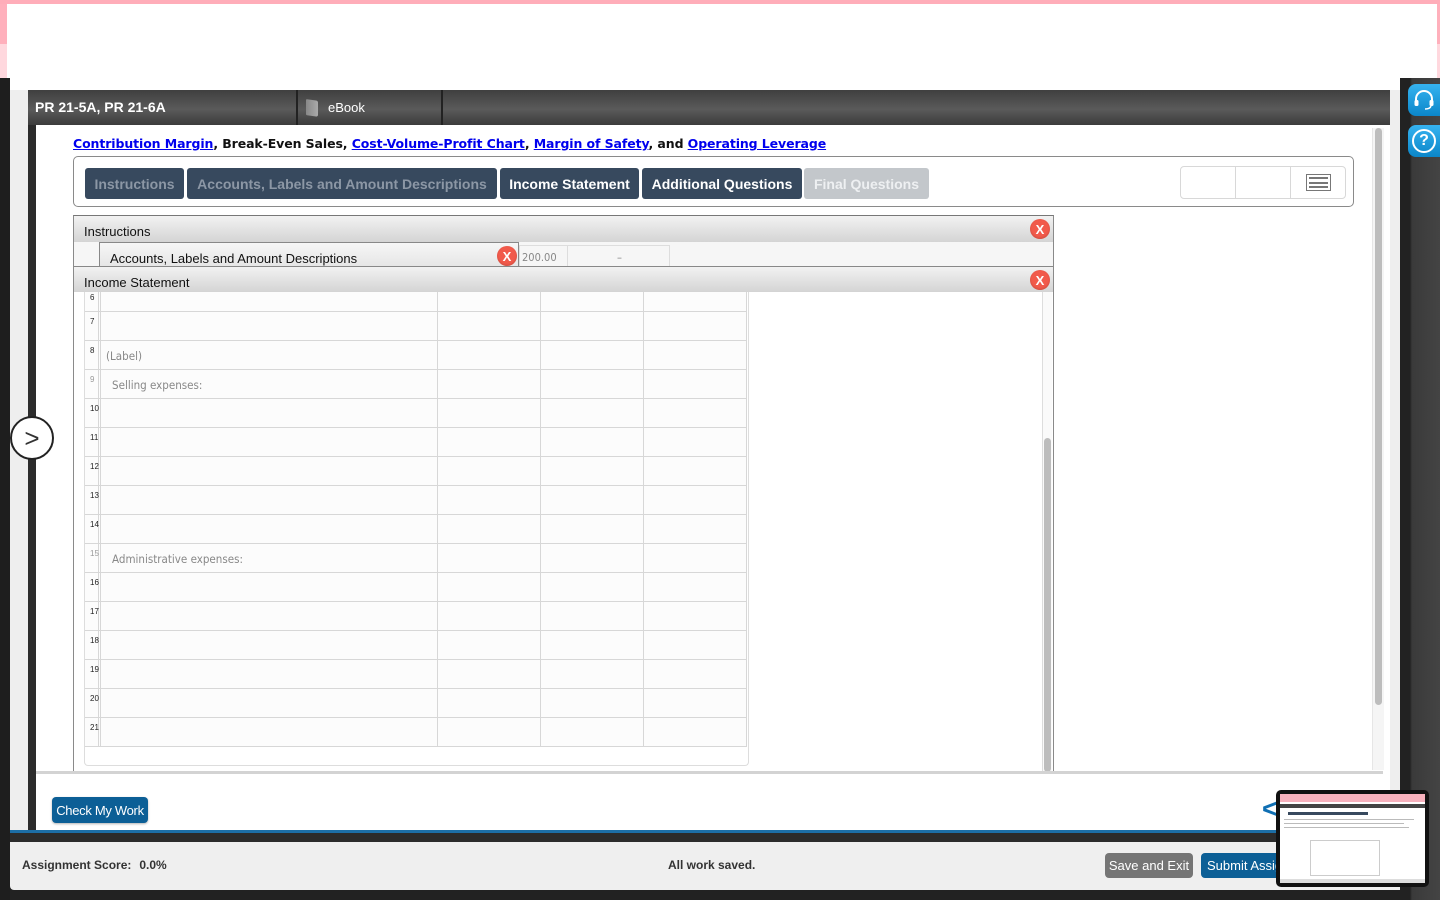 The image size is (1440, 900). Describe the element at coordinates (269, 384) in the screenshot. I see `label-cell: Selling expenses:` at that location.